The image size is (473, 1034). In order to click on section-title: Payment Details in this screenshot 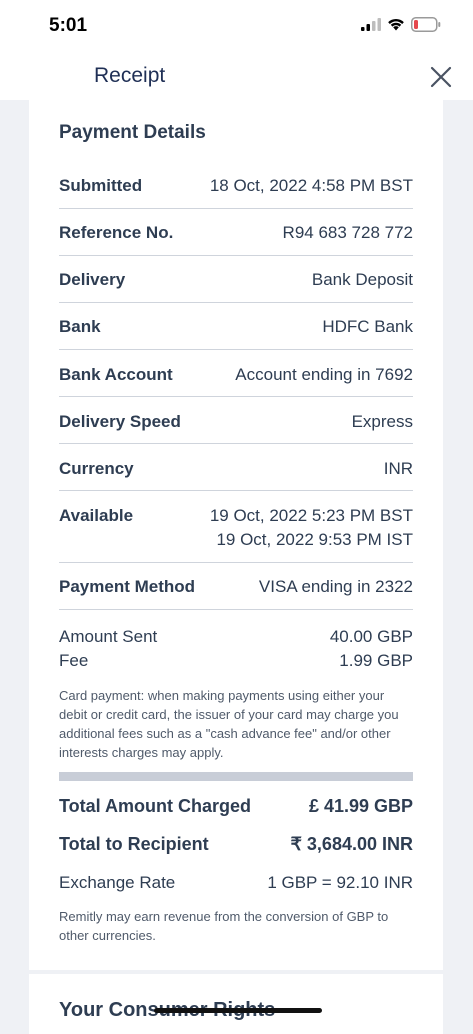, I will do `click(132, 132)`.